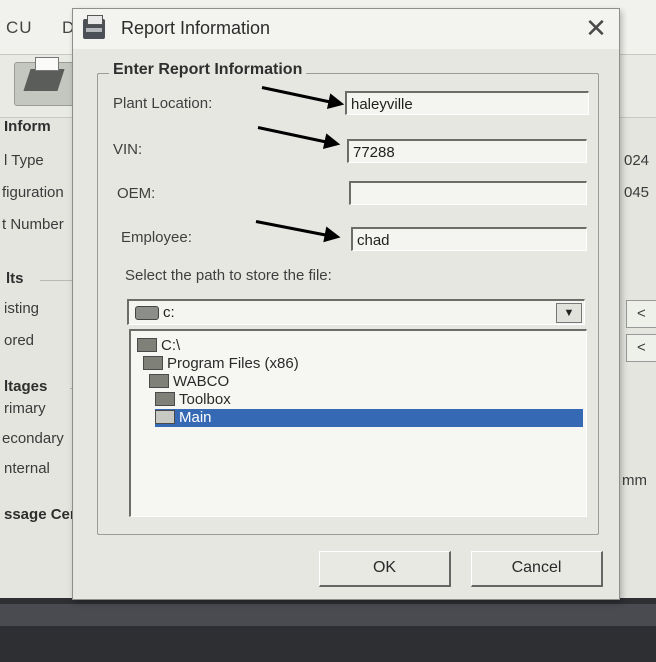 The image size is (656, 662). Describe the element at coordinates (15, 278) in the screenshot. I see `results-section-label: lts` at that location.